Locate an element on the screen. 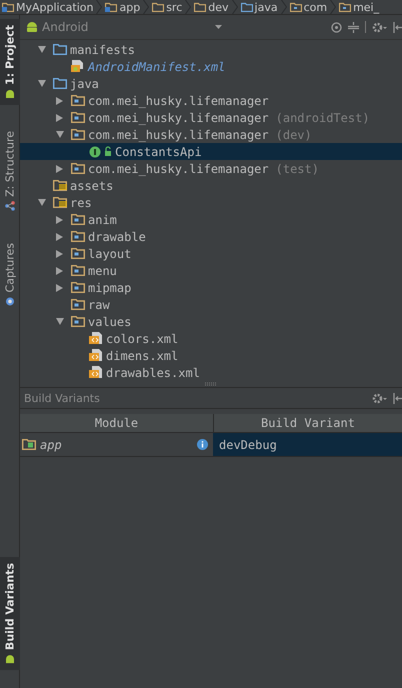 Image resolution: width=402 pixels, height=688 pixels. tree-item-label: mipmap is located at coordinates (110, 287).